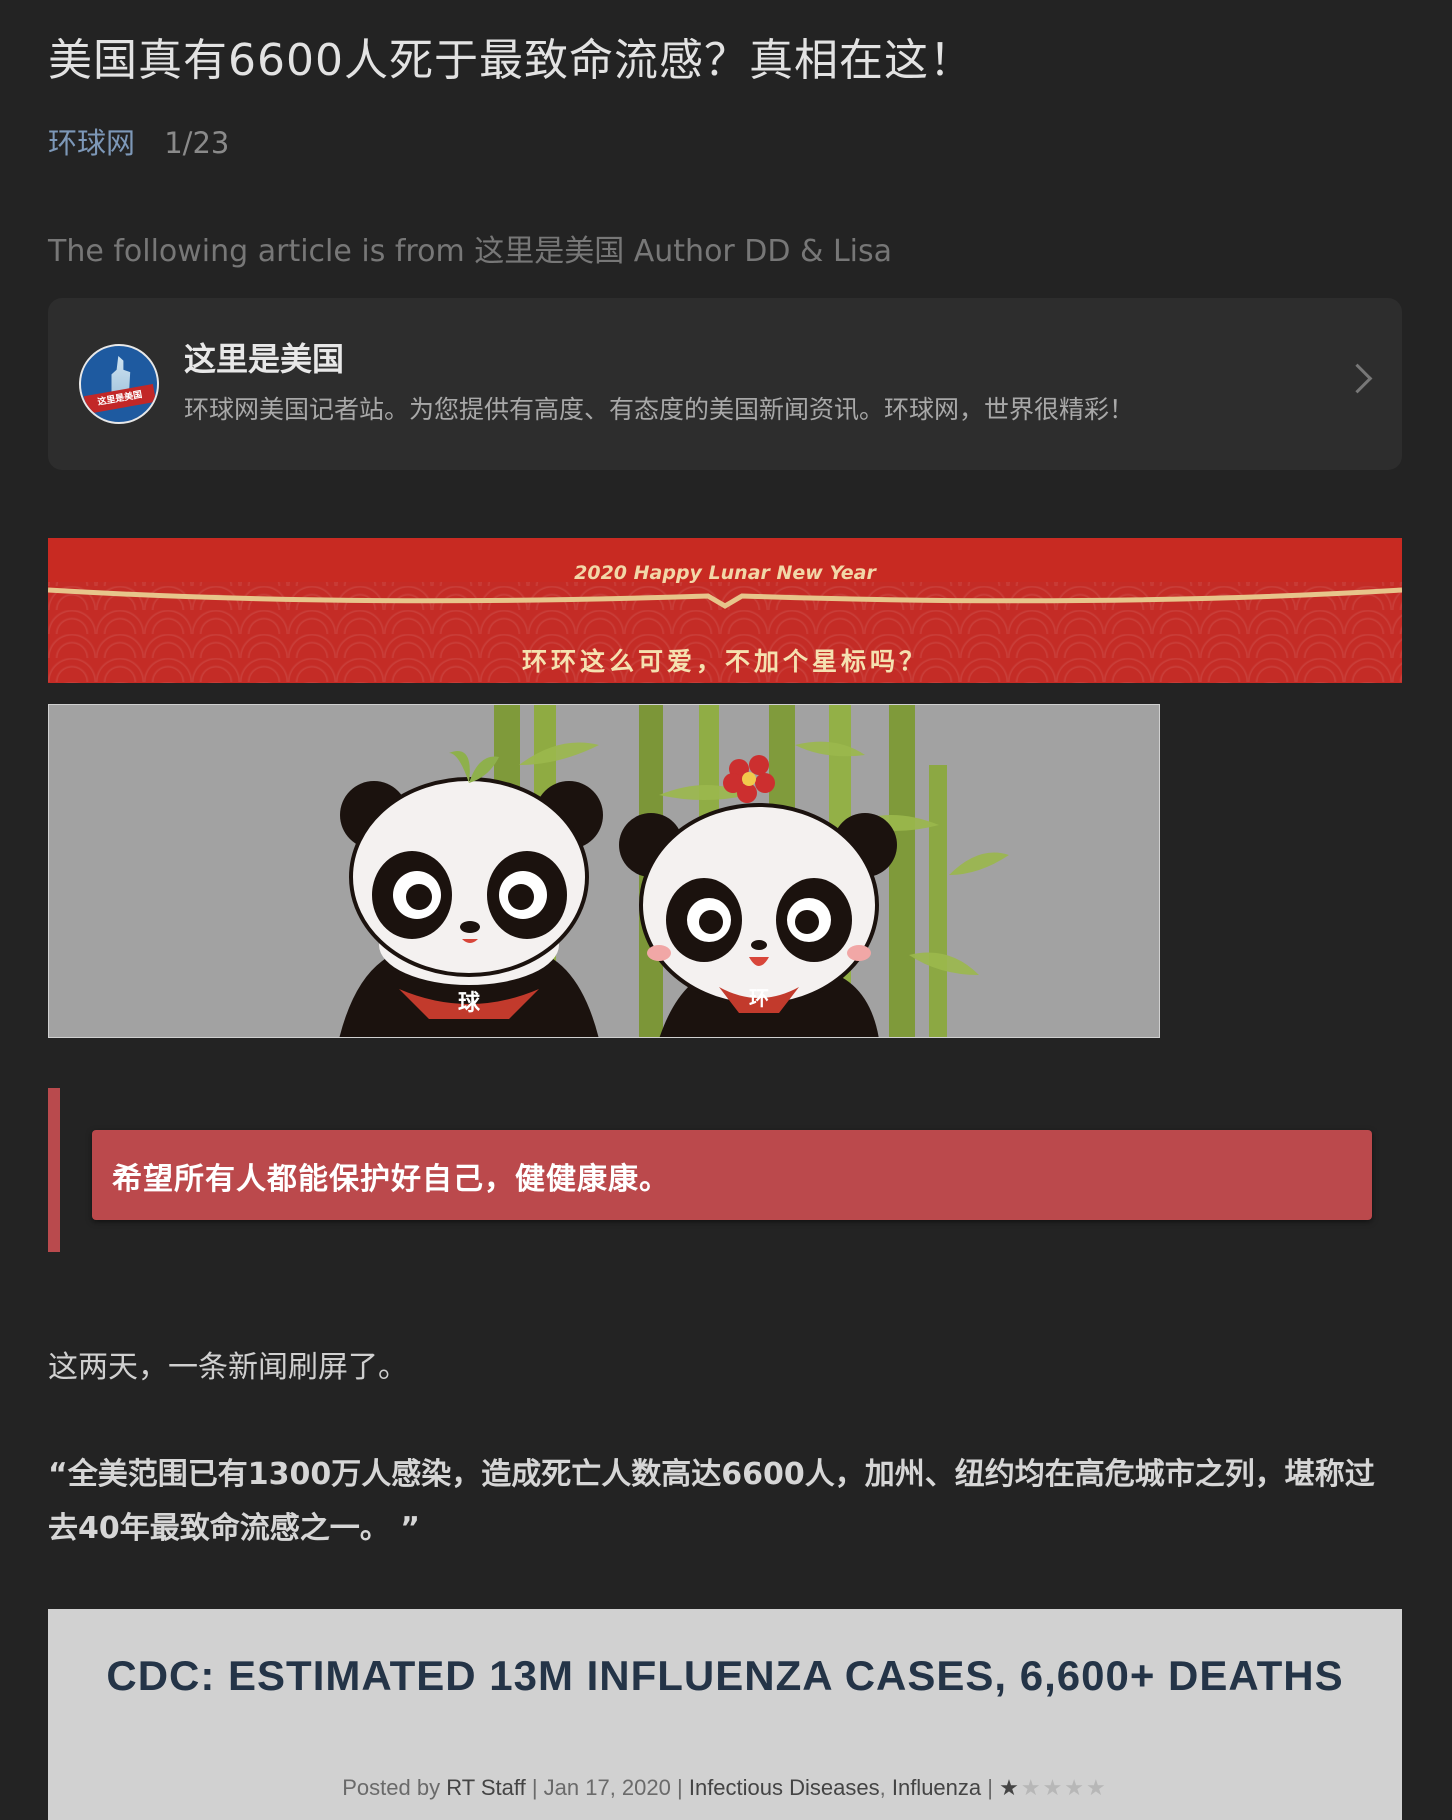  What do you see at coordinates (732, 1175) in the screenshot?
I see `highlight-quote: 希望所有人都能保护好自己，健健康康。` at bounding box center [732, 1175].